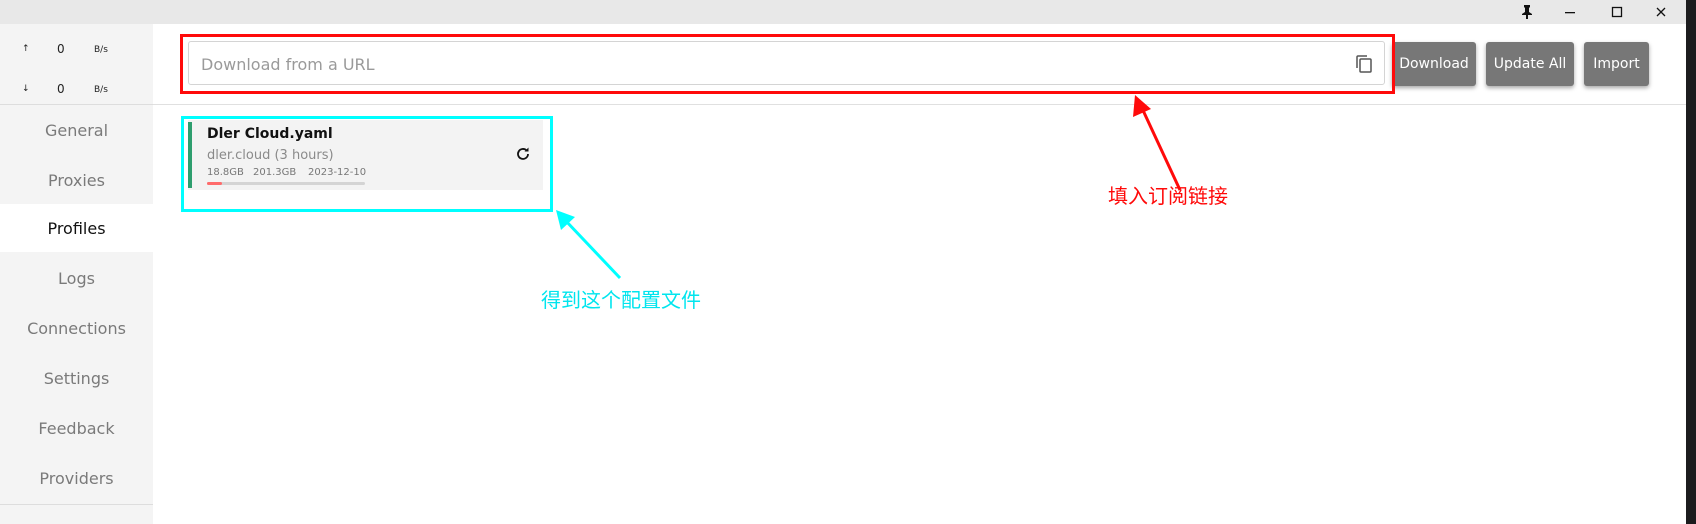 The height and width of the screenshot is (524, 1696). What do you see at coordinates (1530, 64) in the screenshot?
I see `update-all-button: Update All` at bounding box center [1530, 64].